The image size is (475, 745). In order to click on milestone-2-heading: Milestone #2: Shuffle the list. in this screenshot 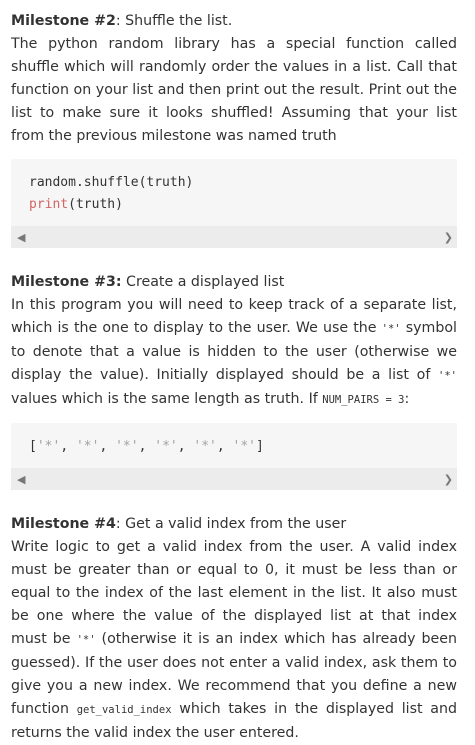, I will do `click(234, 21)`.